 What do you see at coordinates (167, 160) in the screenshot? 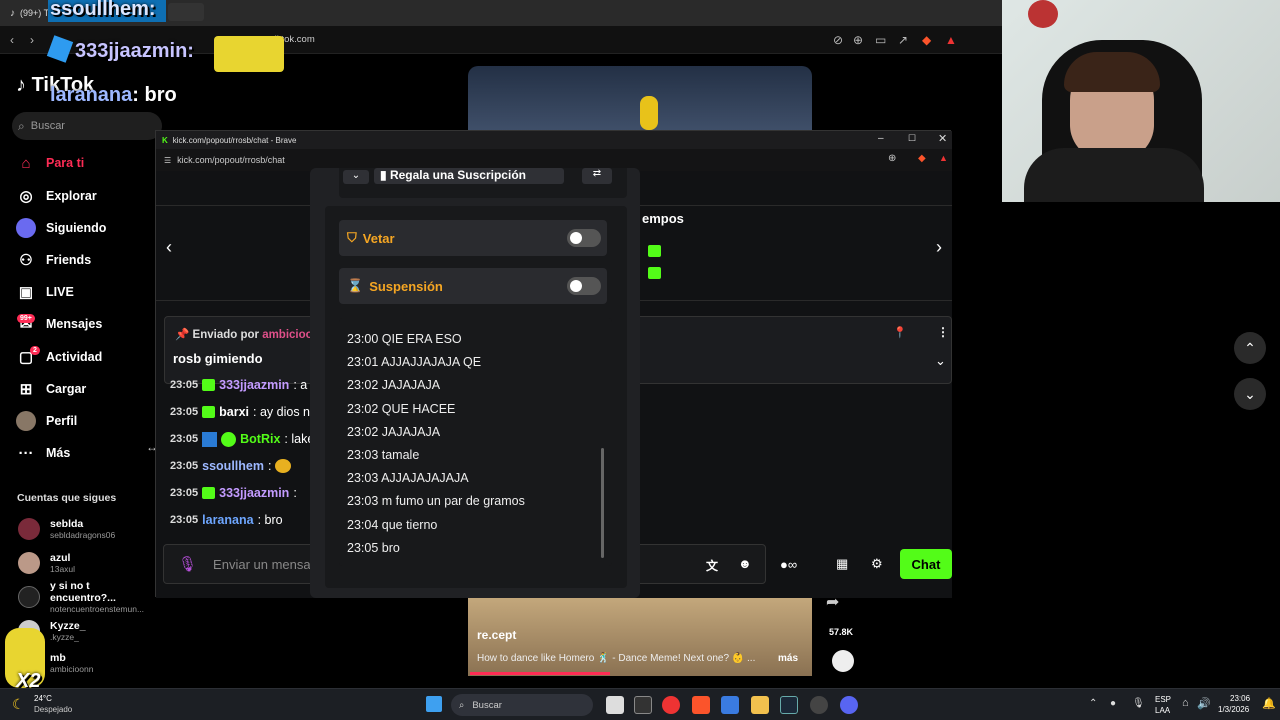
I see `site-settings-icon: ☰` at bounding box center [167, 160].